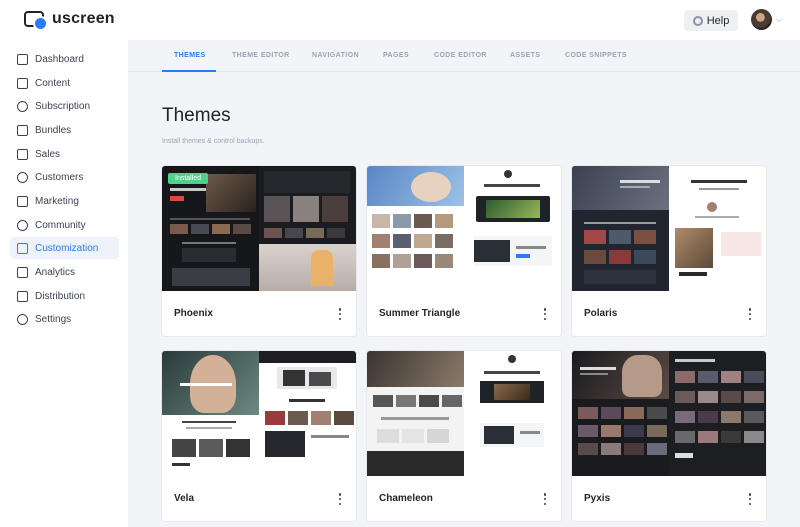 The width and height of the screenshot is (800, 527). Describe the element at coordinates (22, 201) in the screenshot. I see `megaphone-icon` at that location.